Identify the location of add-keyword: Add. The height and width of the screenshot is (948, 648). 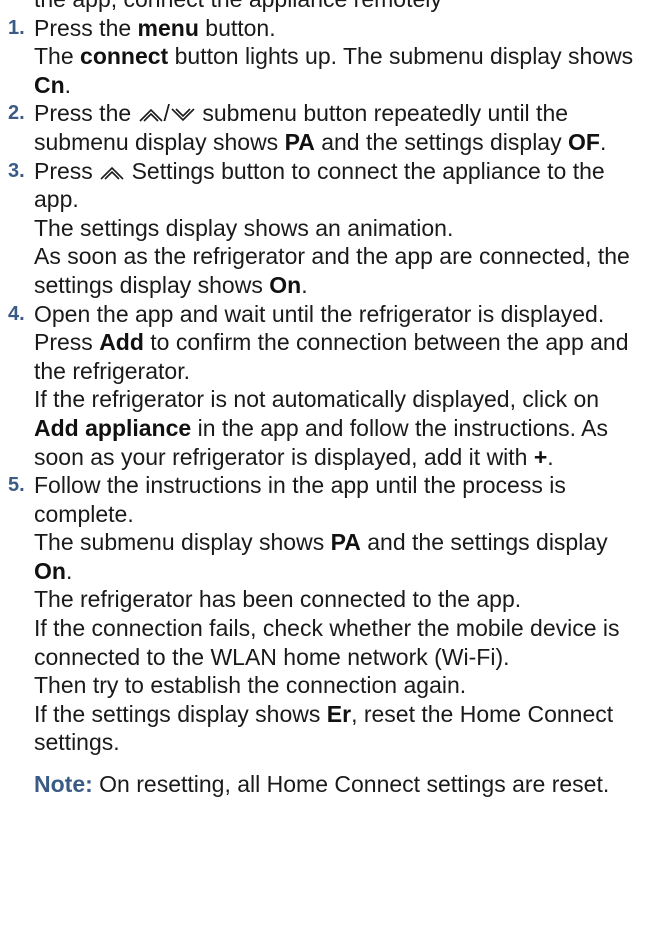
(121, 342).